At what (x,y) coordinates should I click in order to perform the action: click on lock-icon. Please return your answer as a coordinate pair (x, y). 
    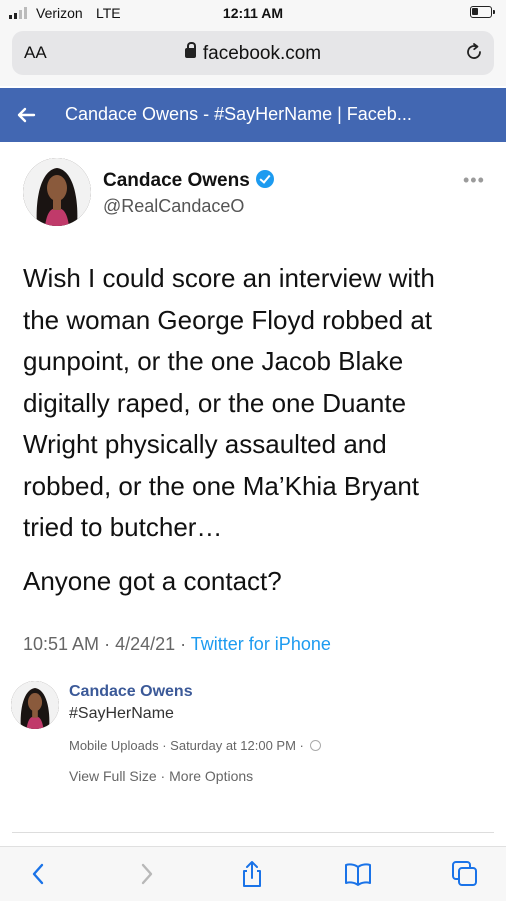
    Looking at the image, I should click on (190, 50).